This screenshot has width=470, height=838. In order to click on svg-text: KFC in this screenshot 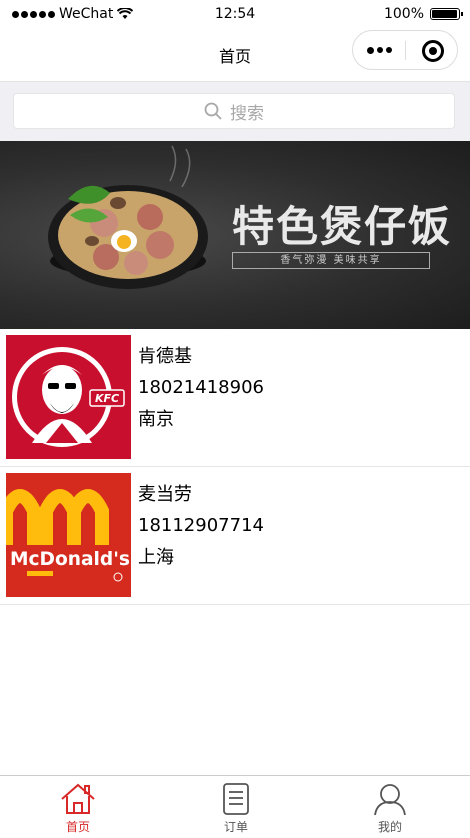, I will do `click(107, 398)`.